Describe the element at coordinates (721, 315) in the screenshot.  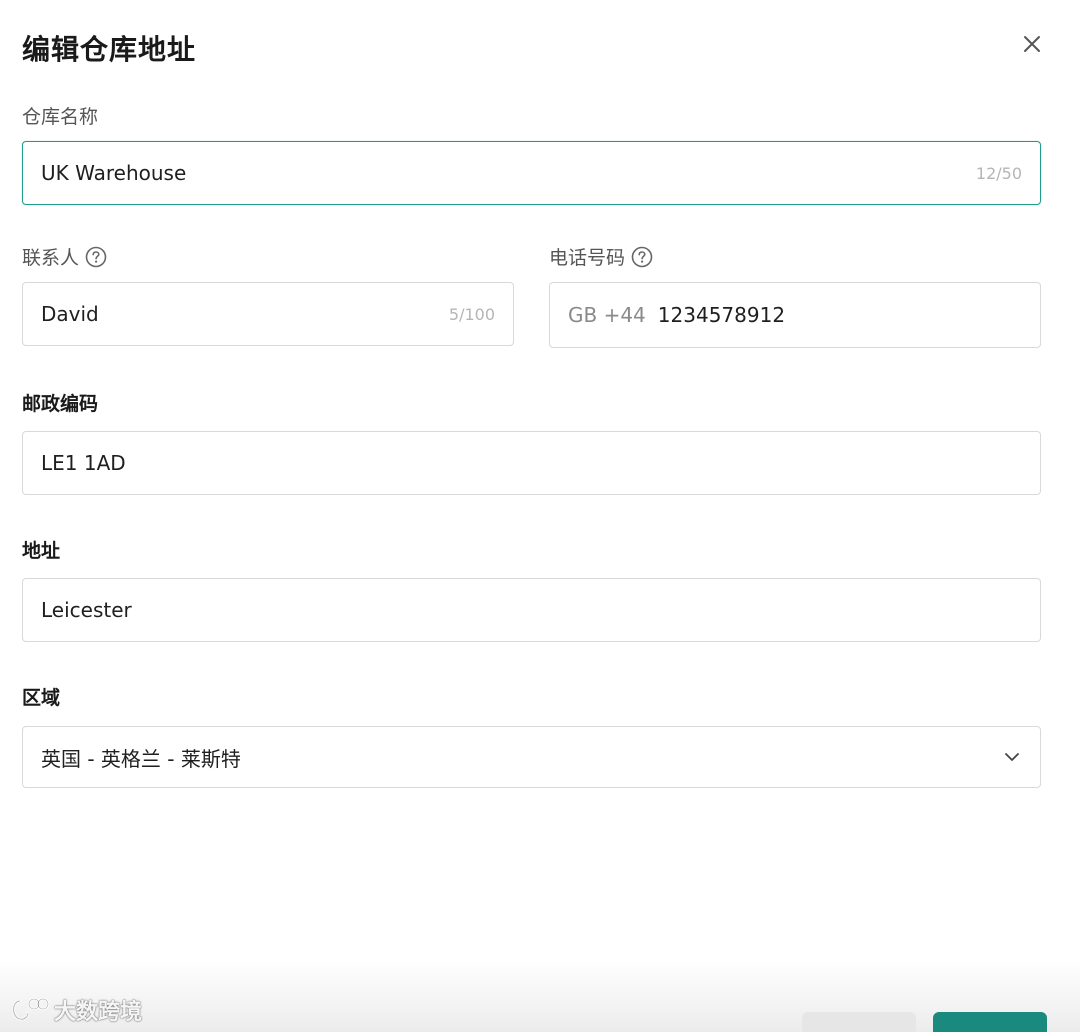
I see `phone-value: 1234578912` at that location.